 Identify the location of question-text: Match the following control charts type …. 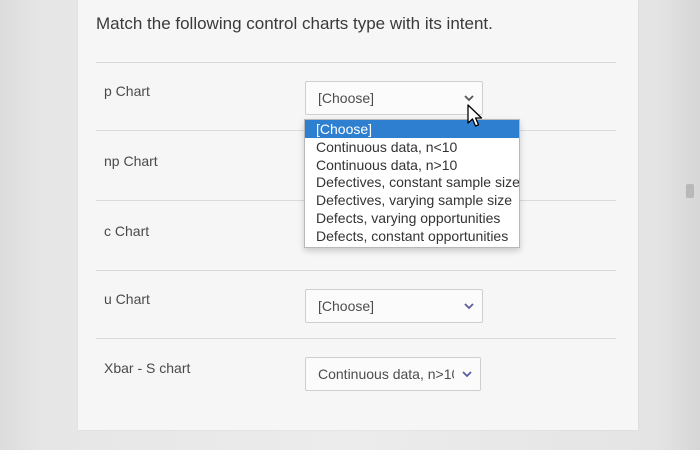
(294, 23).